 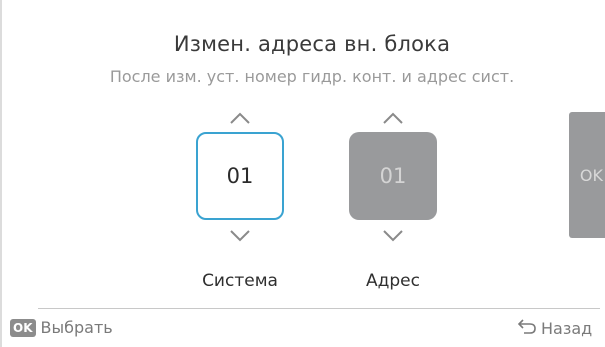 I want to click on address-value-box: 01, so click(x=393, y=176).